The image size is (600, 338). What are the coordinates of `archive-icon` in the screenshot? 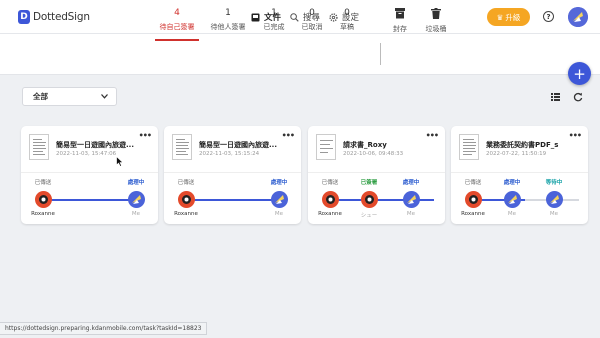 It's located at (400, 13).